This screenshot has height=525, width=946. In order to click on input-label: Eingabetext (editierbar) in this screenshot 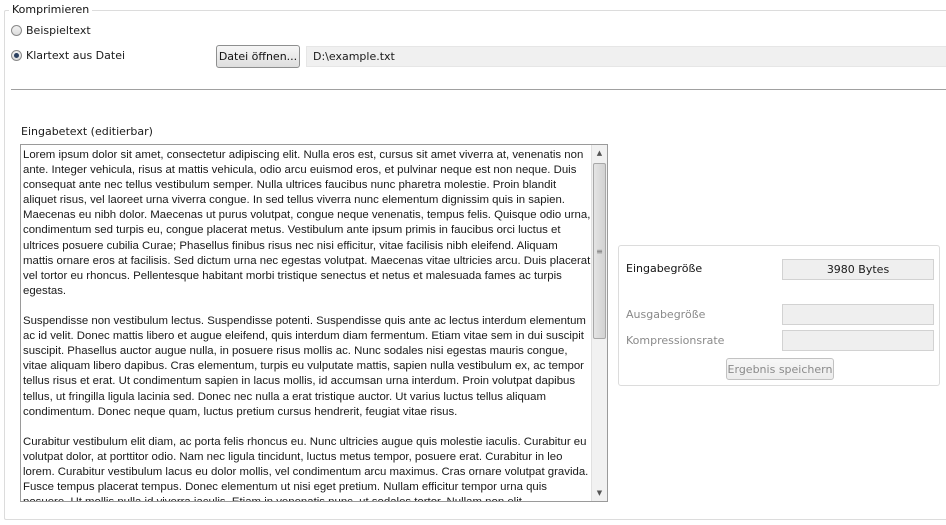, I will do `click(87, 131)`.